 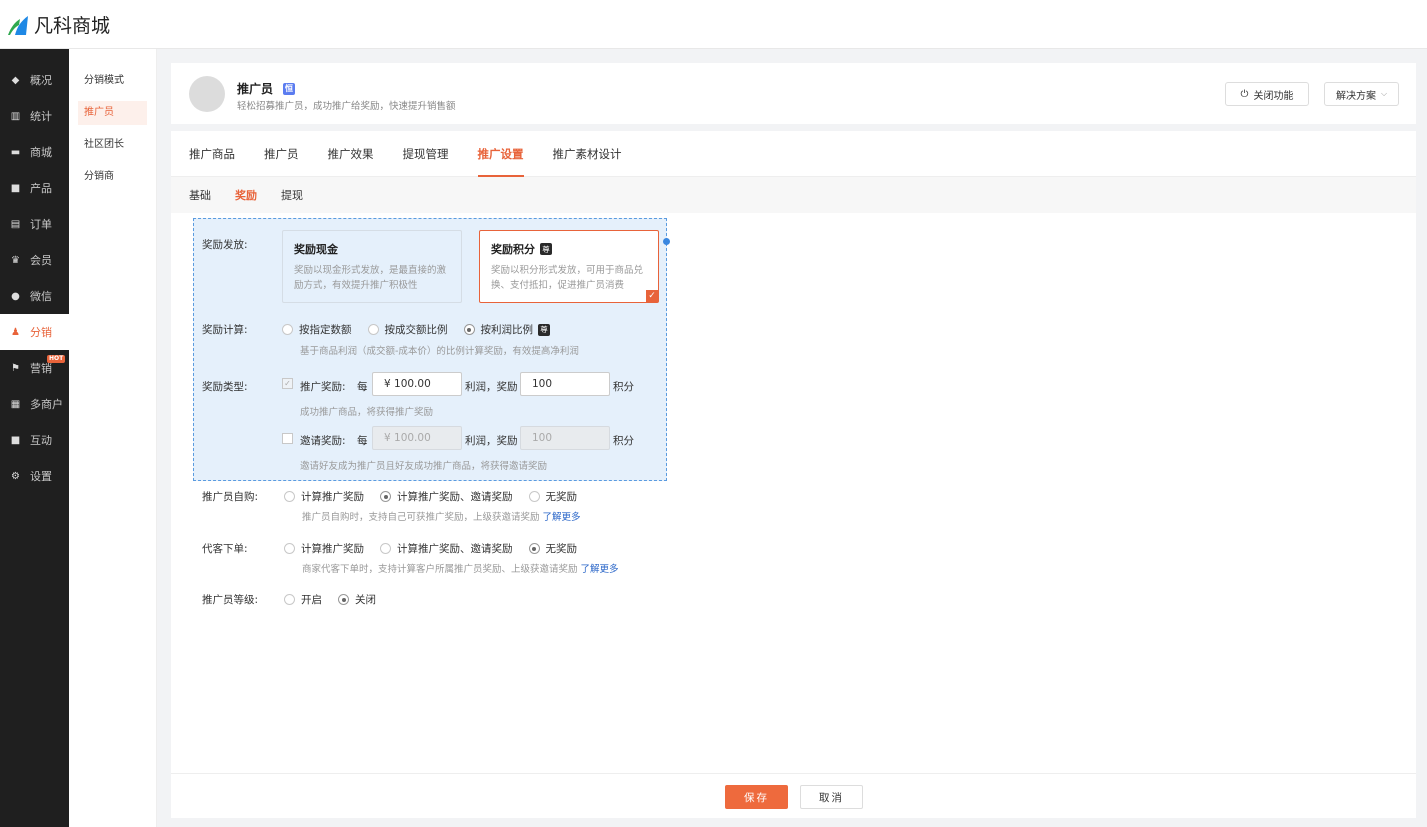 I want to click on sidebar-item-label: 商城, so click(x=41, y=152).